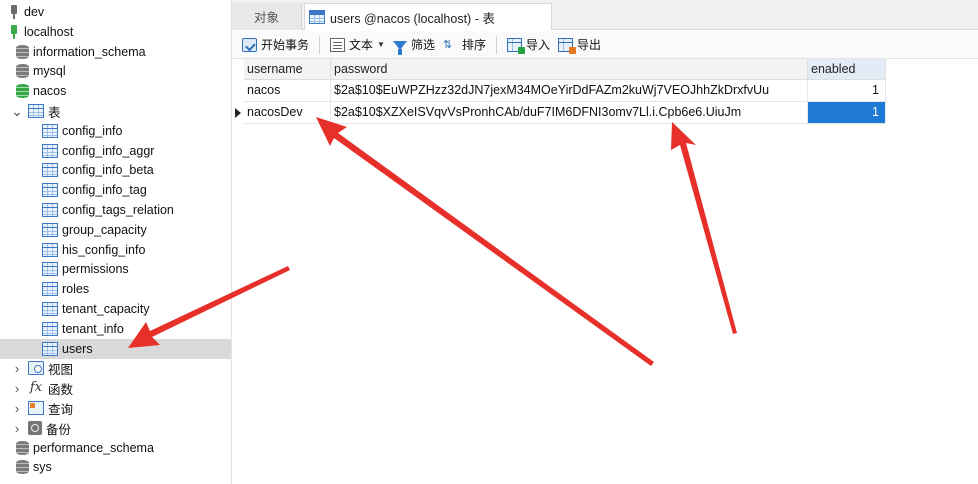 Image resolution: width=978 pixels, height=484 pixels. Describe the element at coordinates (115, 32) in the screenshot. I see `sidebar-item-localhost: localhost` at that location.